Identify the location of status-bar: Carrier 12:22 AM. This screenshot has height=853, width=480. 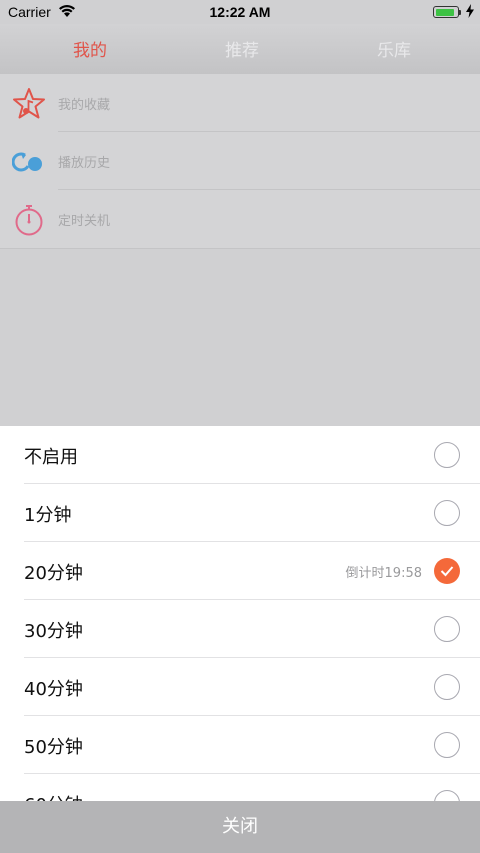
(240, 12).